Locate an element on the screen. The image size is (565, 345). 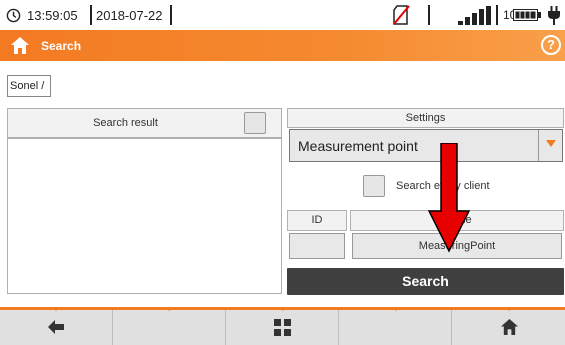
search-type-select: Measurement point is located at coordinates (426, 145).